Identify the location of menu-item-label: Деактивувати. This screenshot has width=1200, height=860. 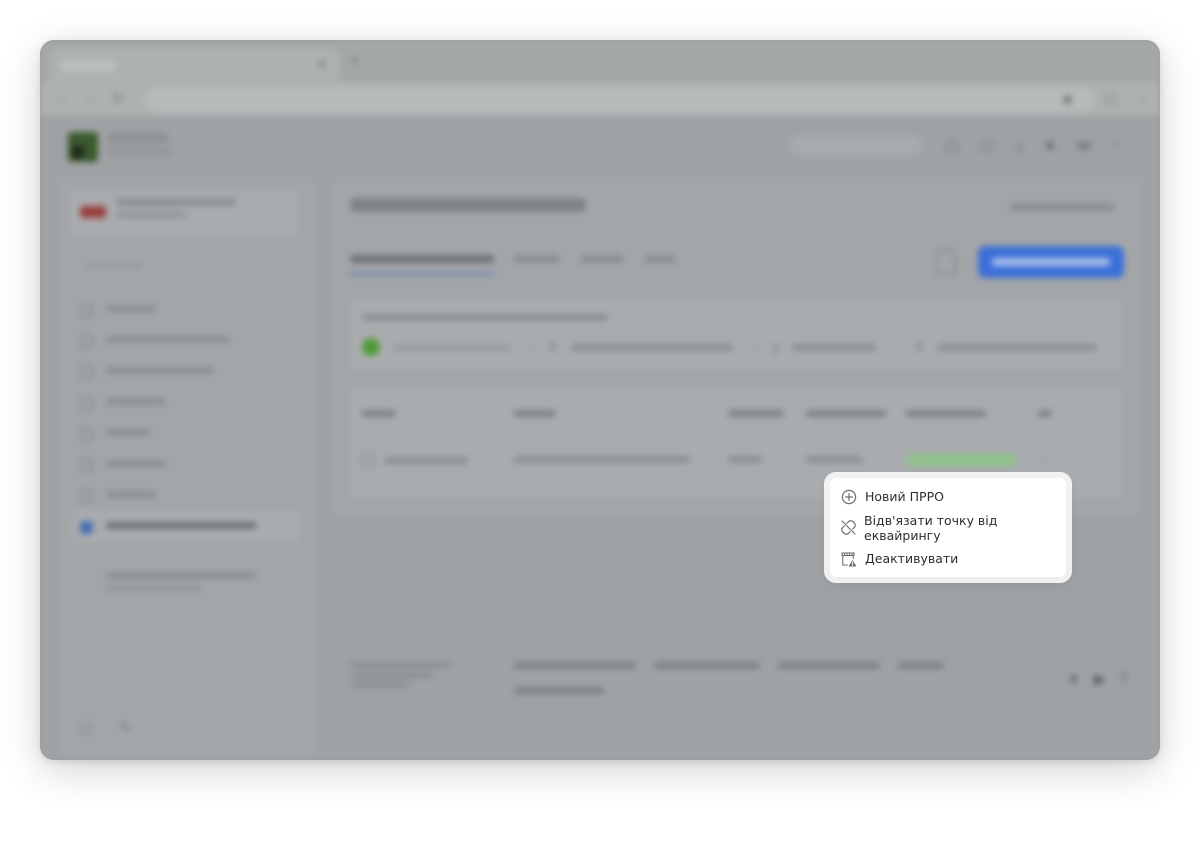
(912, 558).